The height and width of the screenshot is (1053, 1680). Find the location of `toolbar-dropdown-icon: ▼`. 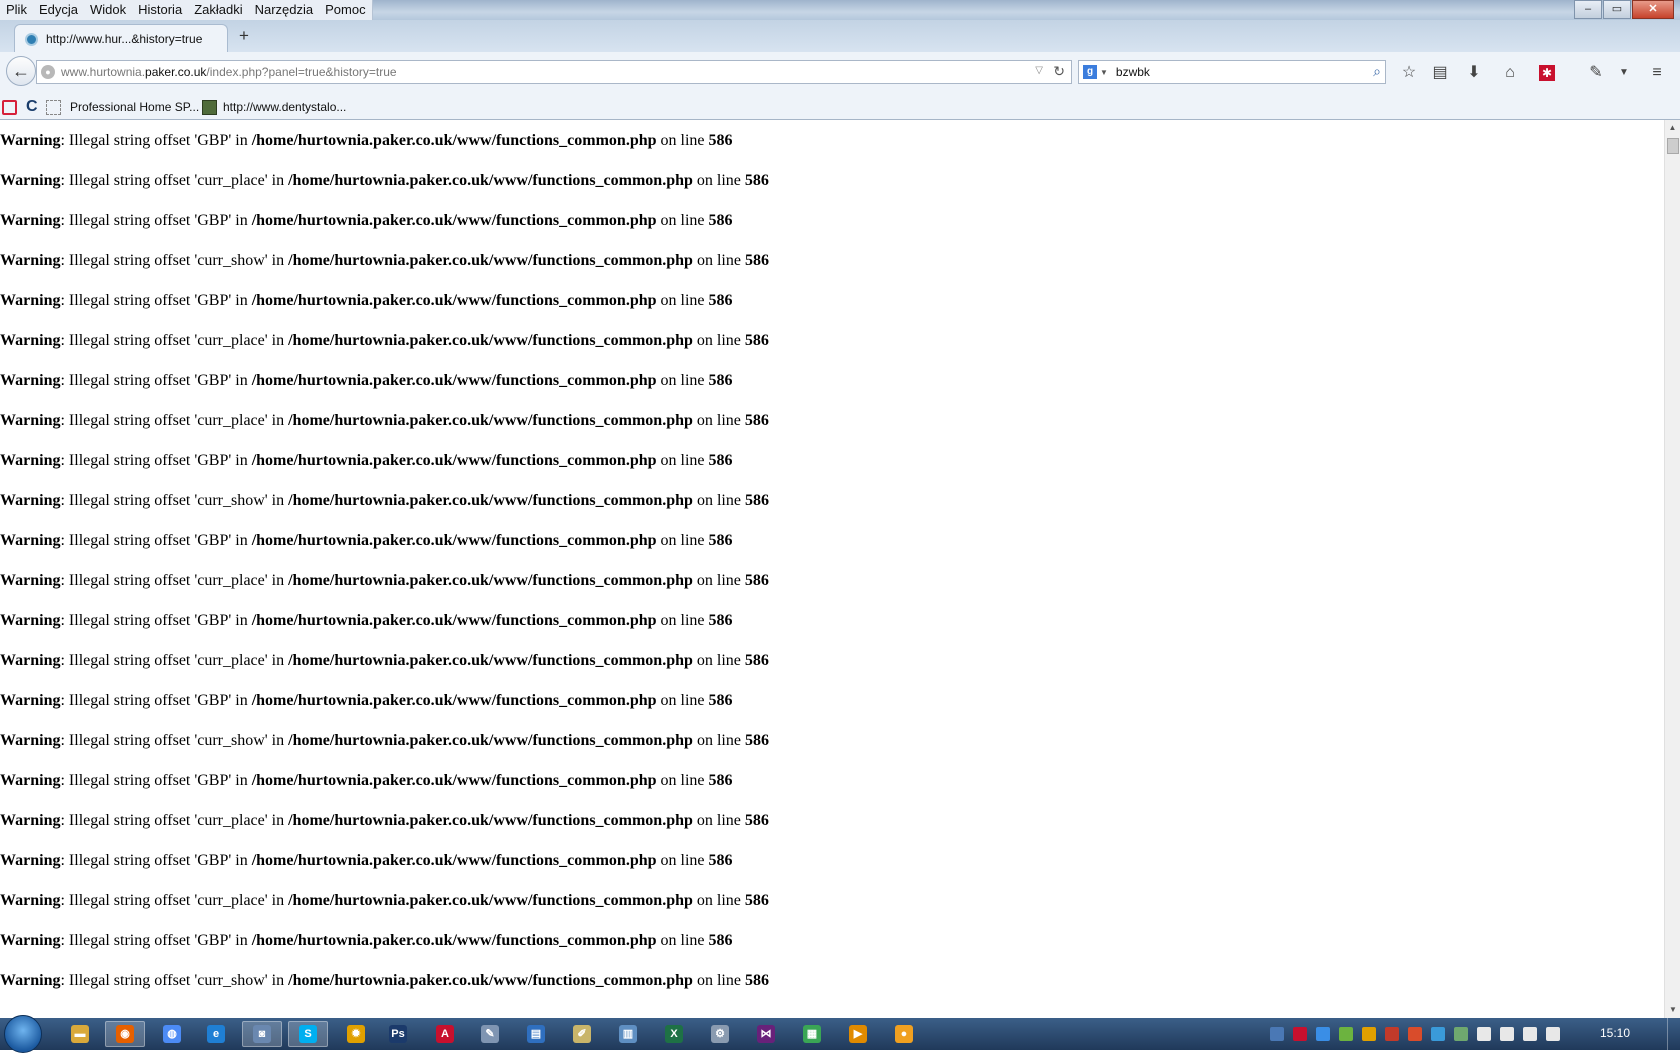

toolbar-dropdown-icon: ▼ is located at coordinates (1624, 73).